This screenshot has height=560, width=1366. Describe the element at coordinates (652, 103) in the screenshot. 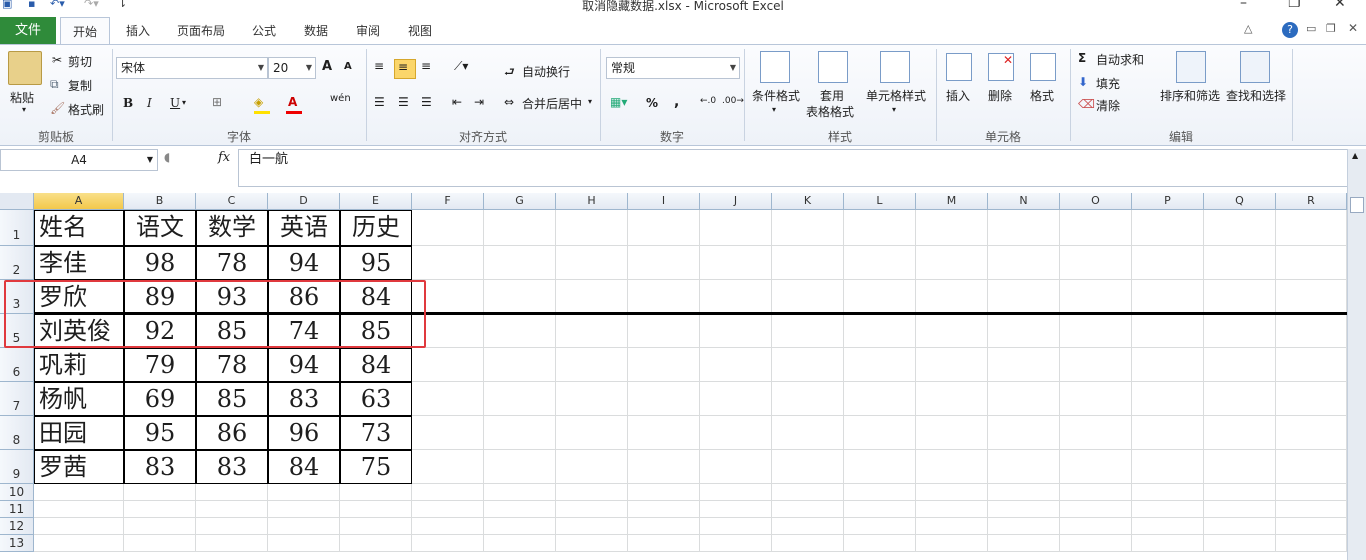

I see `percent-button: %` at that location.